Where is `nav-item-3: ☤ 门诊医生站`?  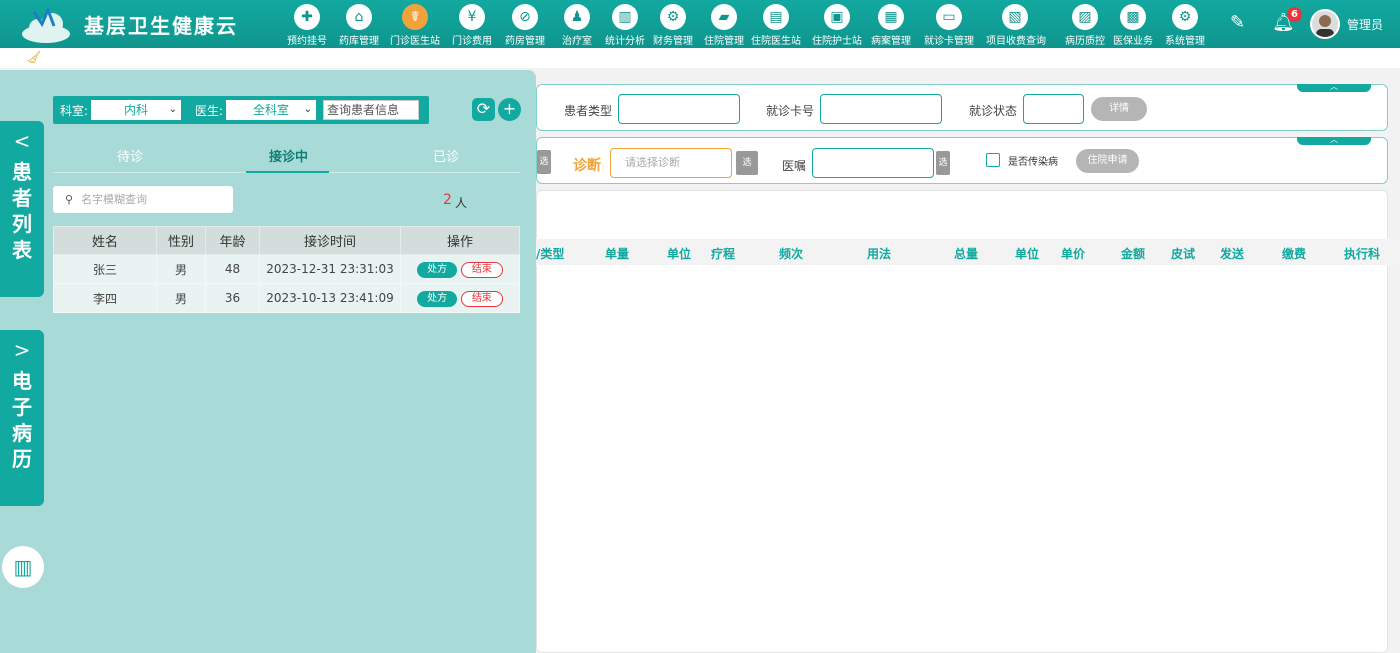
nav-item-3: ☤ 门诊医生站 is located at coordinates (415, 25).